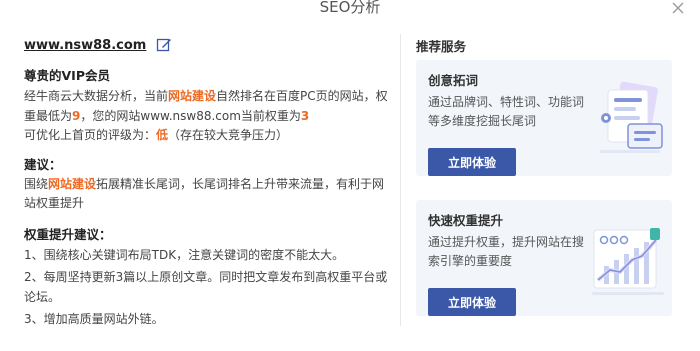  Describe the element at coordinates (164, 45) in the screenshot. I see `edit-icon` at that location.